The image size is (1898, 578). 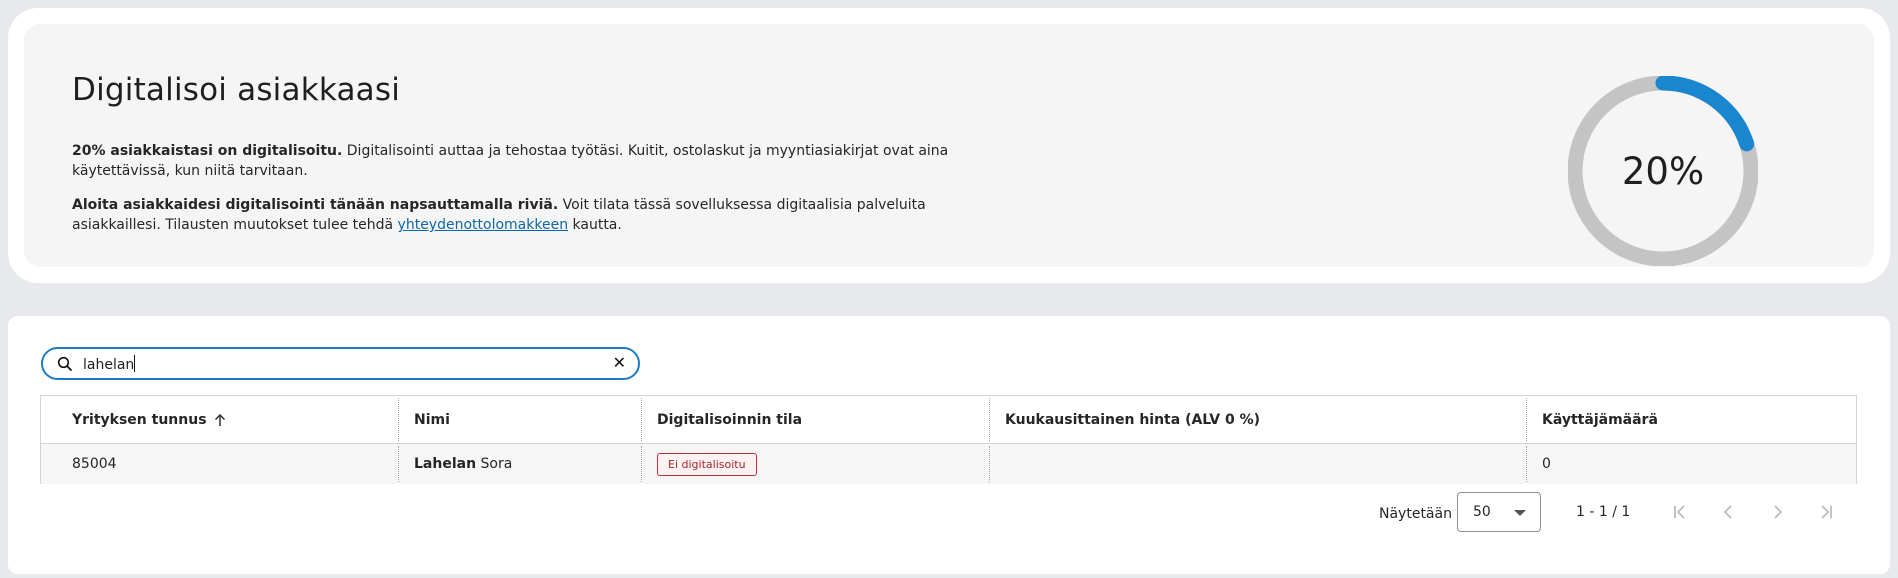 What do you see at coordinates (135, 363) in the screenshot?
I see `text-caret` at bounding box center [135, 363].